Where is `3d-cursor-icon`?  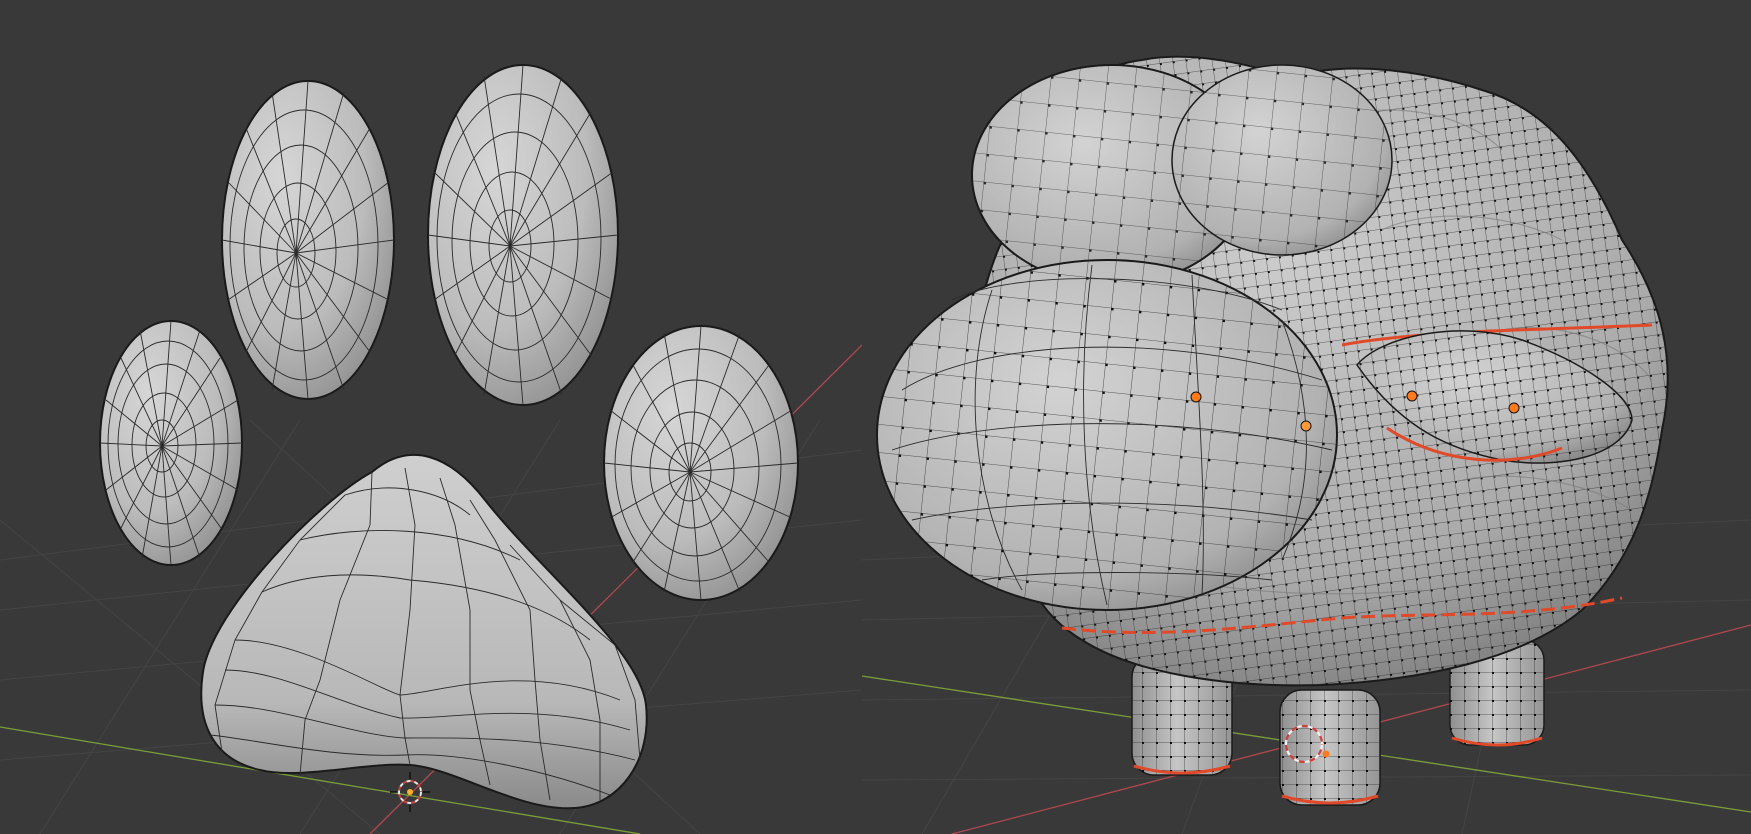
3d-cursor-icon is located at coordinates (410, 792).